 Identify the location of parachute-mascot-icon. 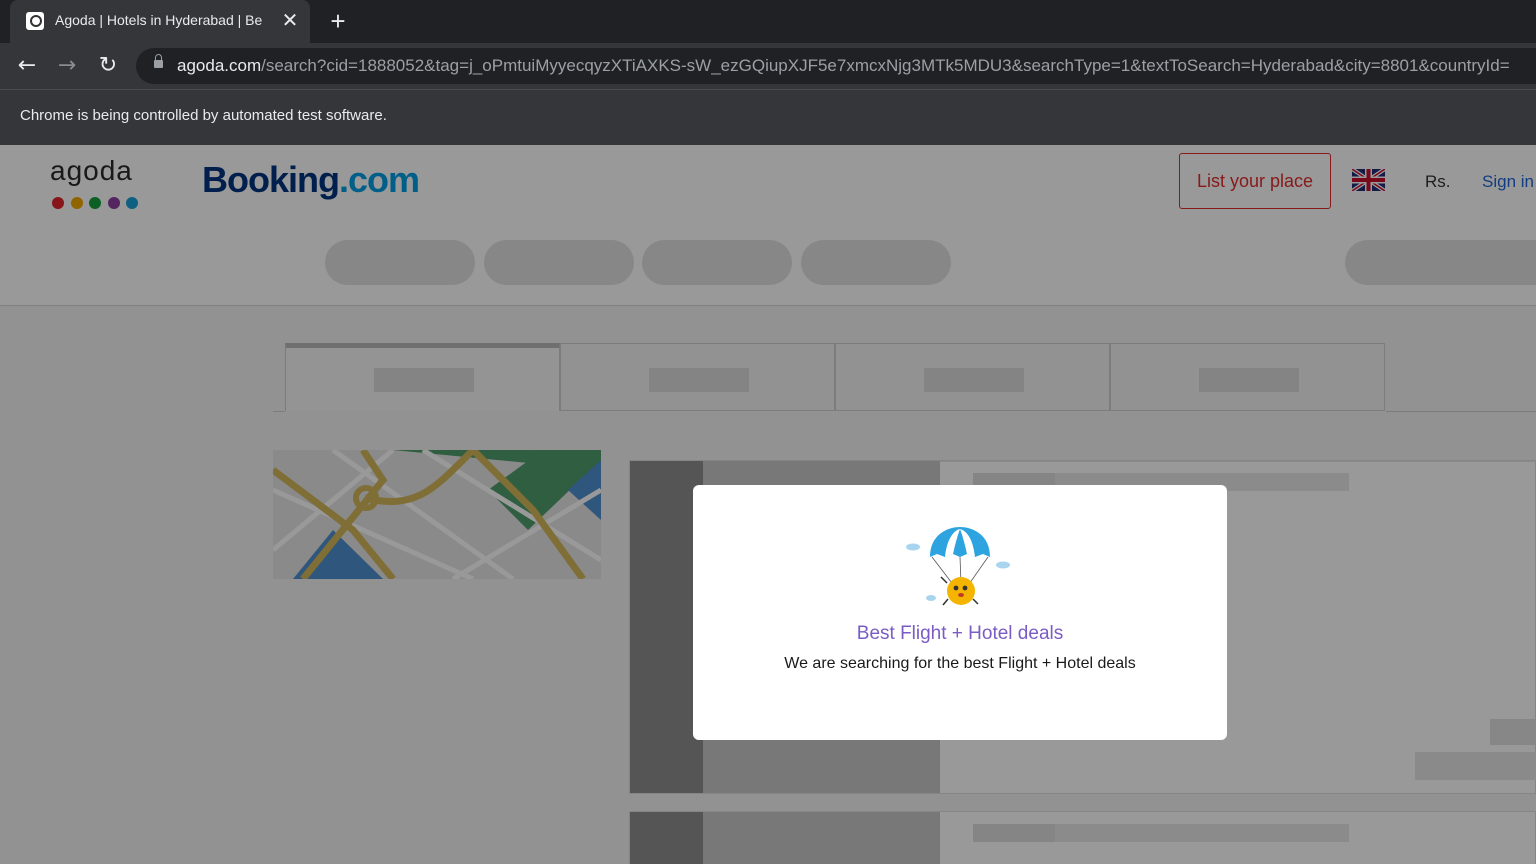
(958, 566).